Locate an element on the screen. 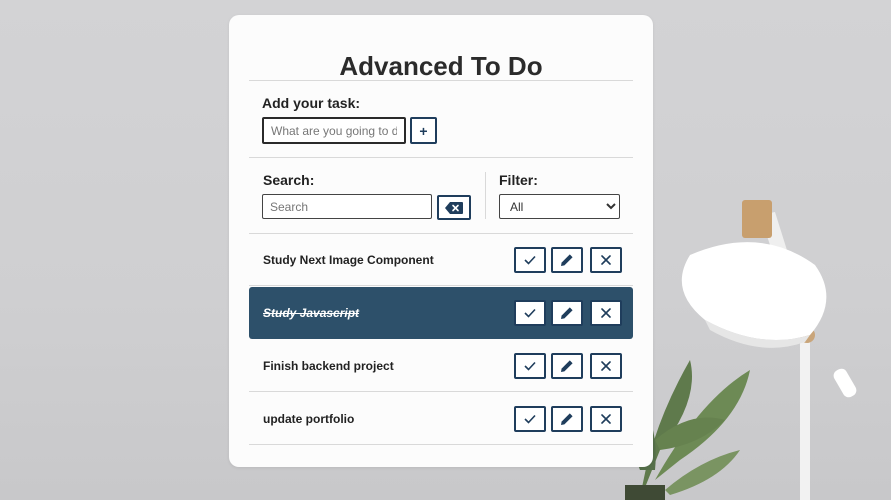 The image size is (891, 500). app-title: Advanced To Do is located at coordinates (441, 66).